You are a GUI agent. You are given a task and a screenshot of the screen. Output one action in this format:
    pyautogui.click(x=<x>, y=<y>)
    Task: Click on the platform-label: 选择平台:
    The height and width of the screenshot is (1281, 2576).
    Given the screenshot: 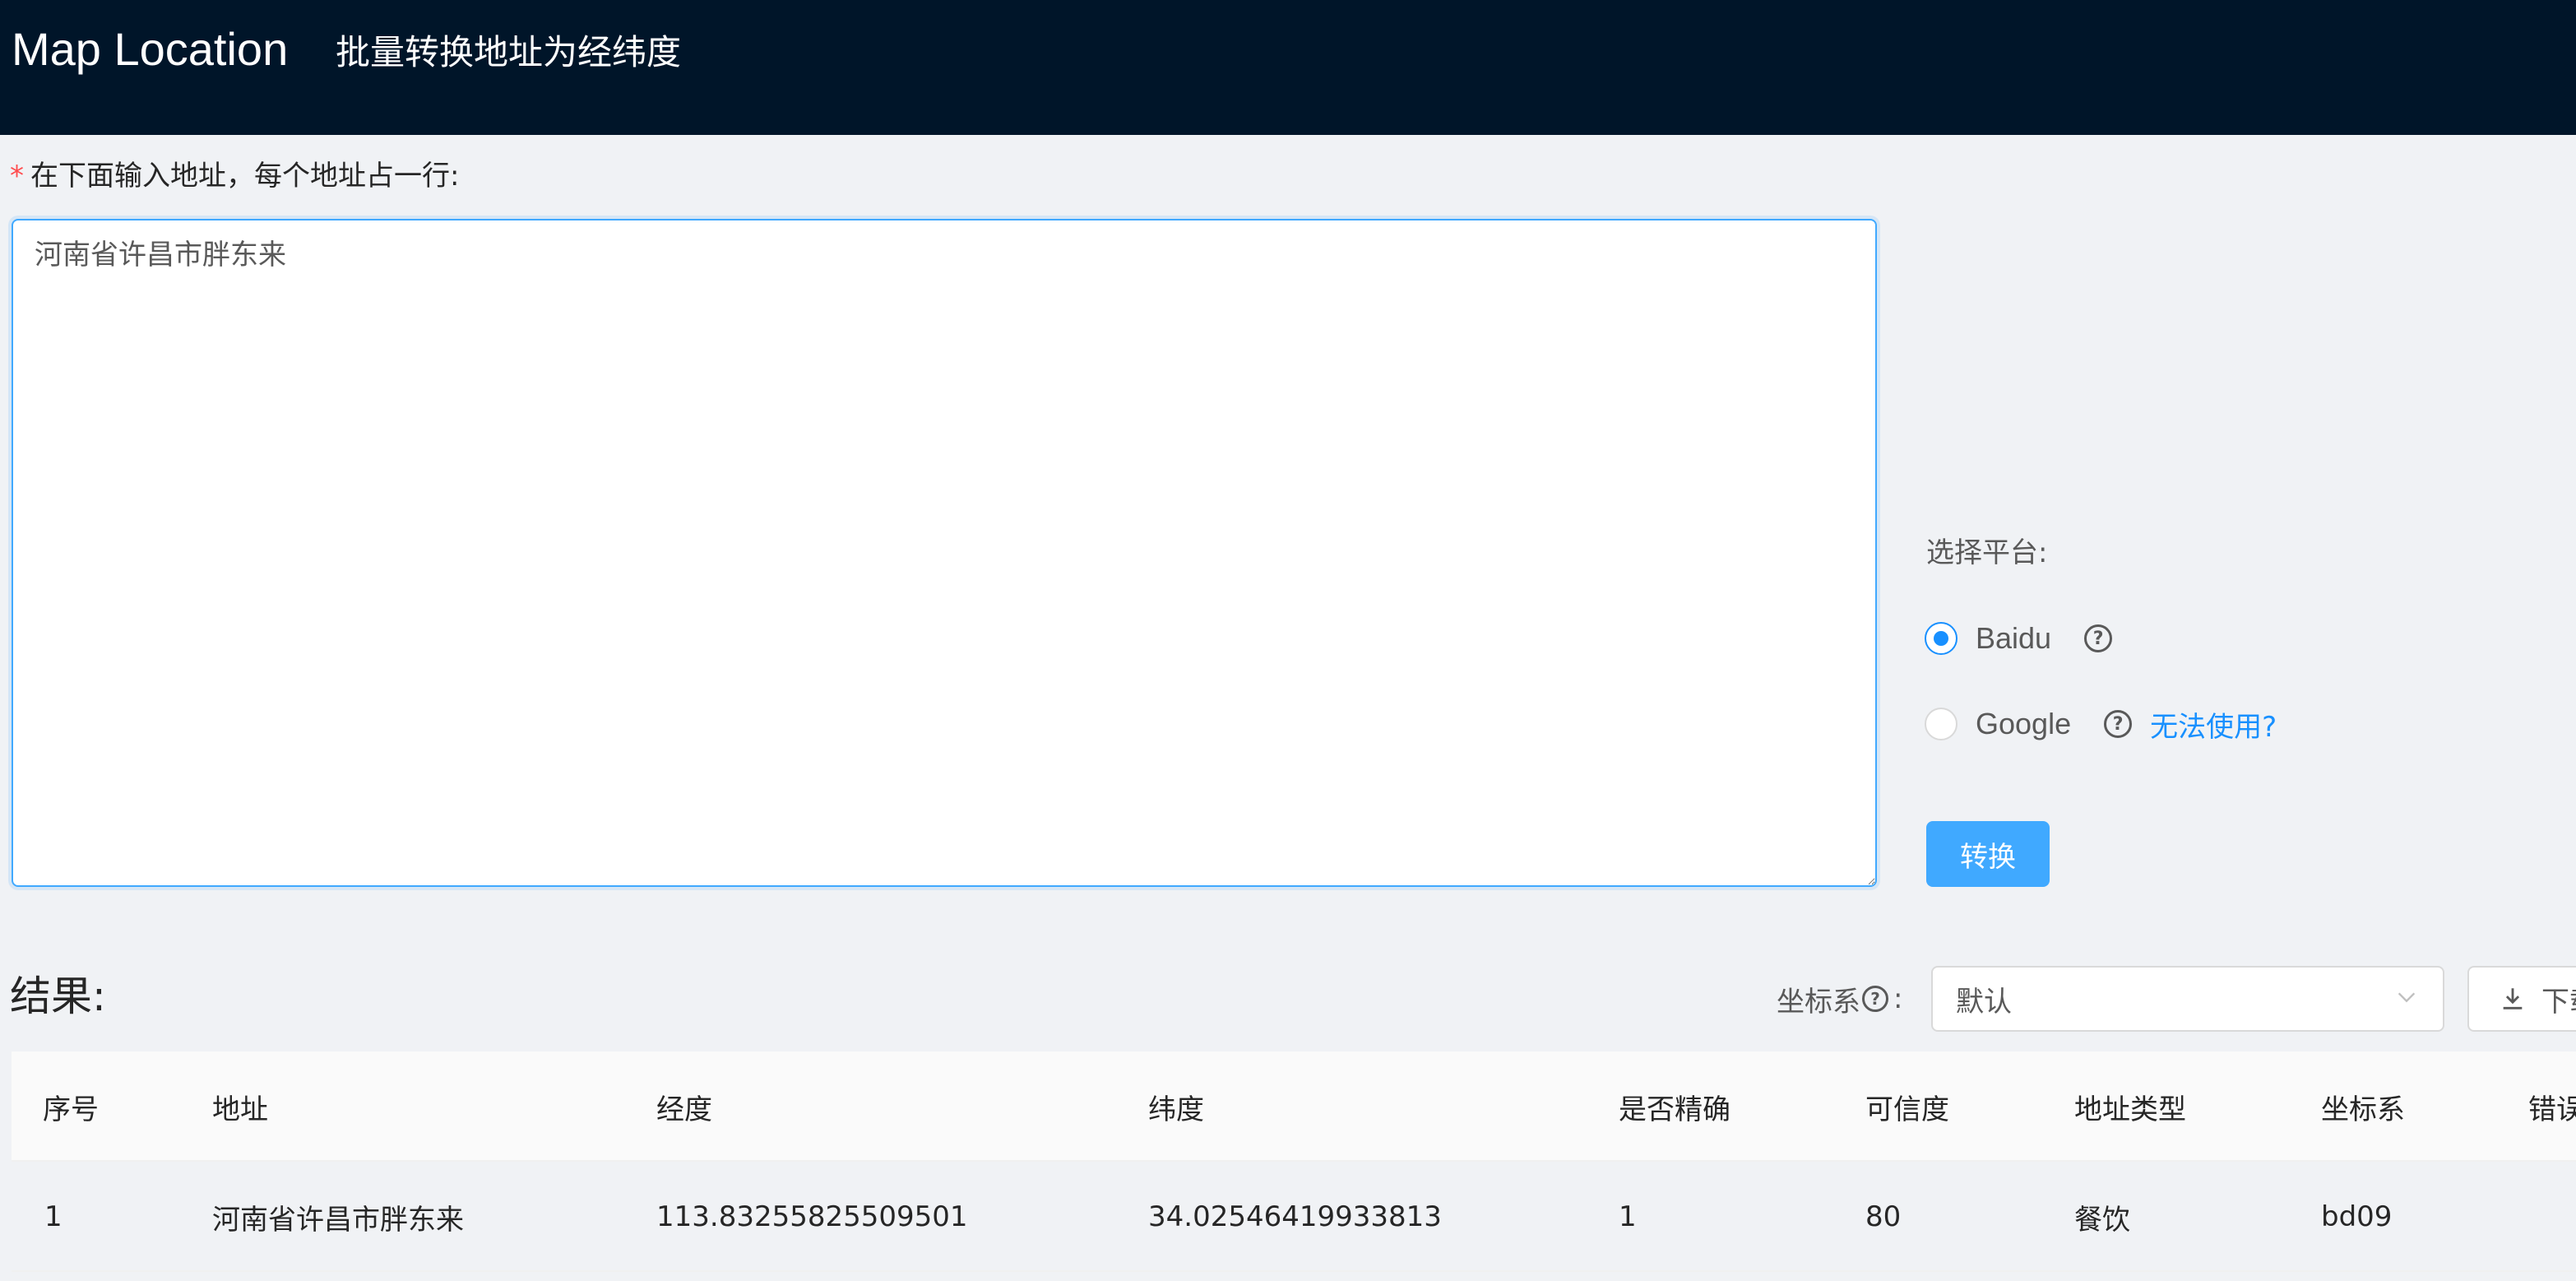 What is the action you would take?
    pyautogui.click(x=1987, y=552)
    